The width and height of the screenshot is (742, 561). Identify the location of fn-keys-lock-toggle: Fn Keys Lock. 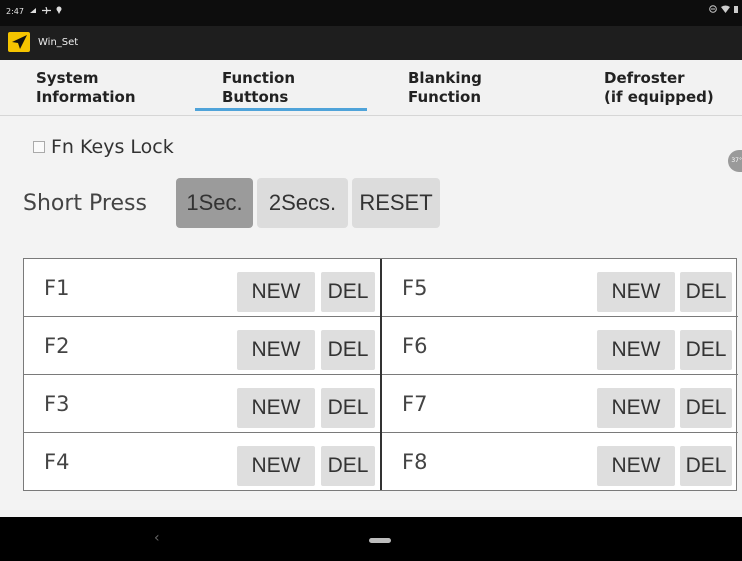
(103, 147).